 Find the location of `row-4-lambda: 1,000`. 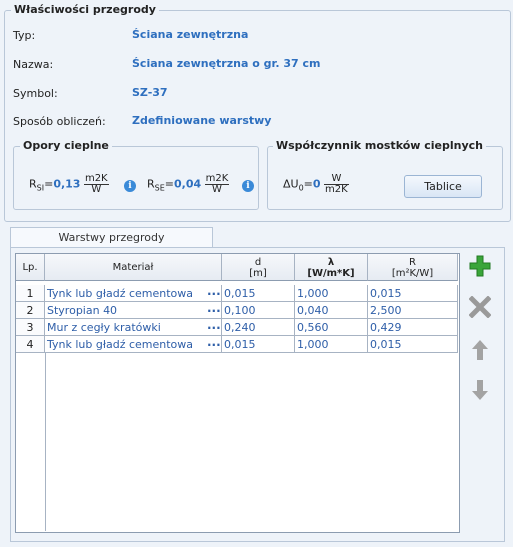

row-4-lambda: 1,000 is located at coordinates (331, 344).